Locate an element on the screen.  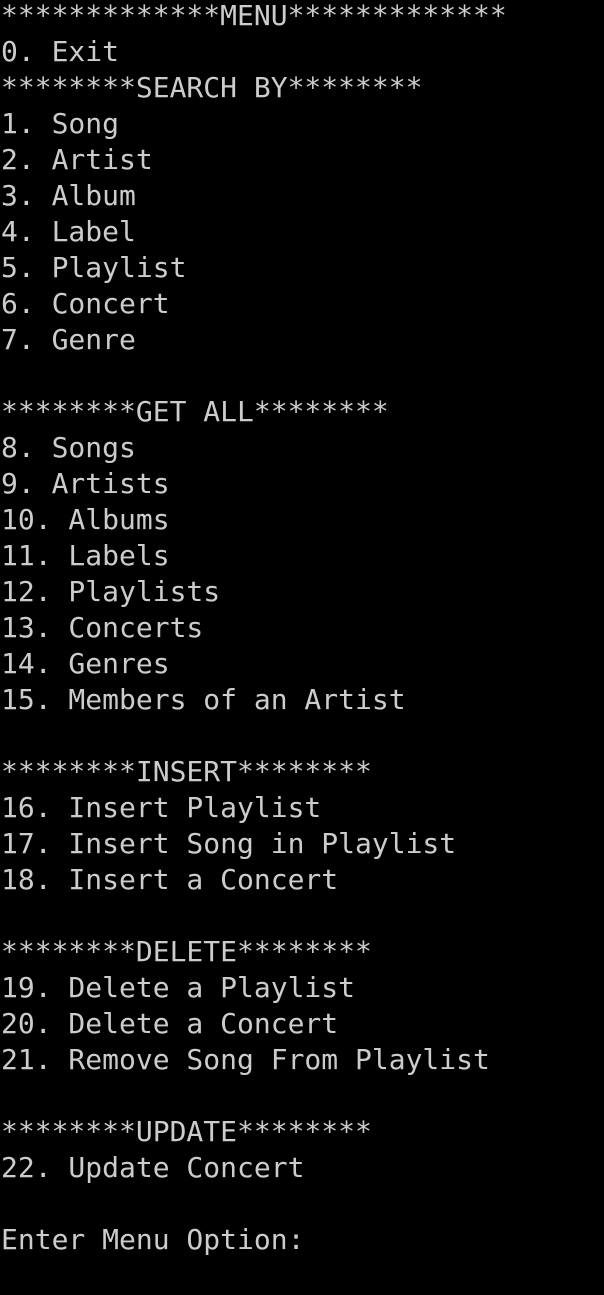
menu-option-labels: 11. Labels is located at coordinates (85, 555).